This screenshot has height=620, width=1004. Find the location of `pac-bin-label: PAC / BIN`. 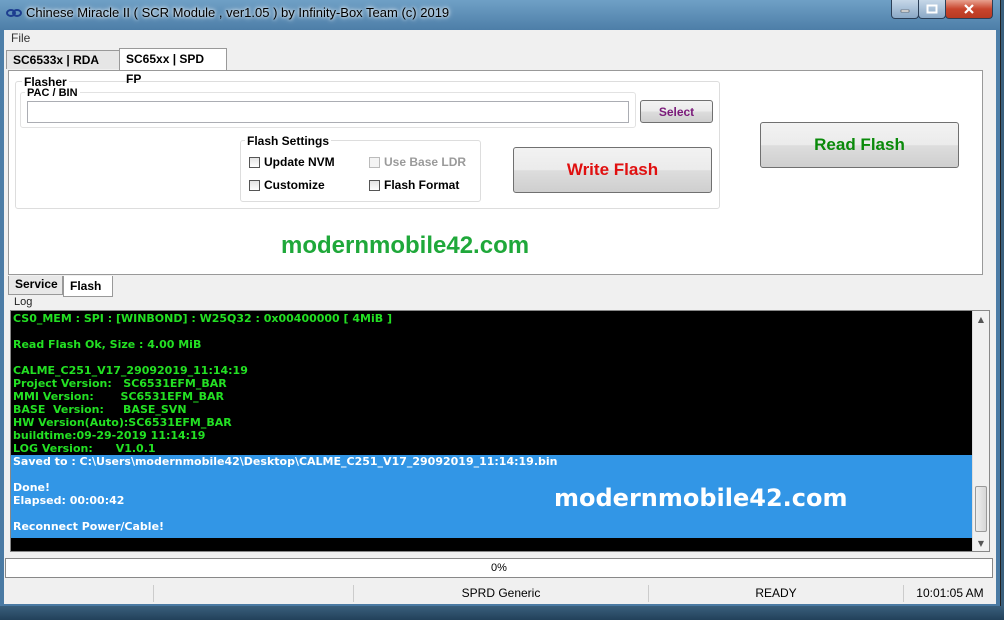

pac-bin-label: PAC / BIN is located at coordinates (52, 93).